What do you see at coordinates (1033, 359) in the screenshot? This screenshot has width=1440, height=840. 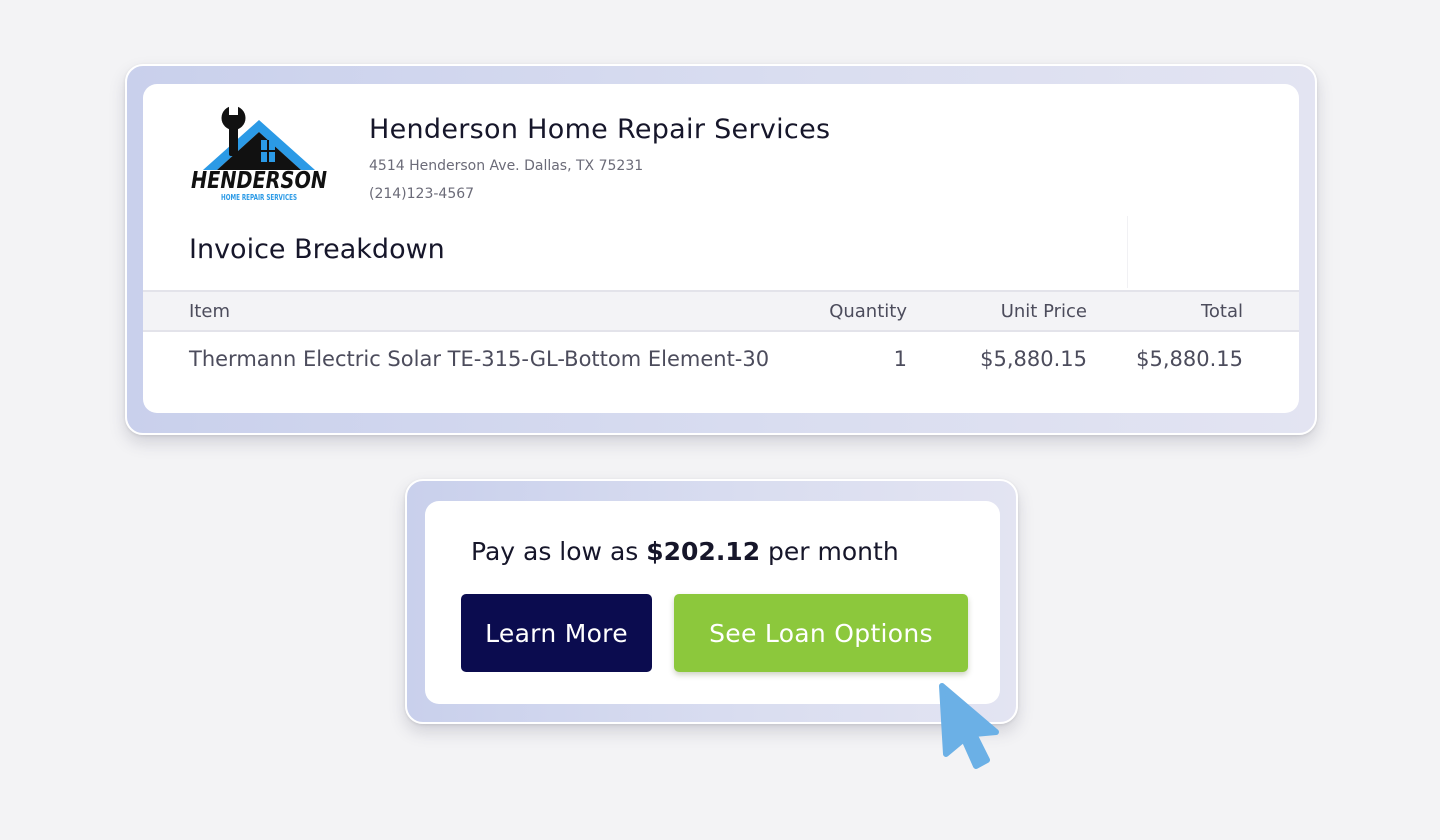 I see `row-unit-price: $5,880.15` at bounding box center [1033, 359].